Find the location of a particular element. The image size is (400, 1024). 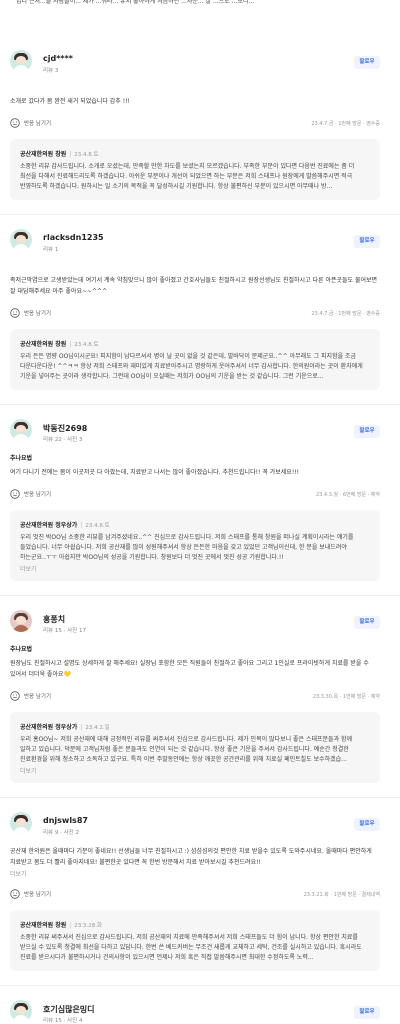

reviewer-name: rlacksdn1235 is located at coordinates (73, 237).